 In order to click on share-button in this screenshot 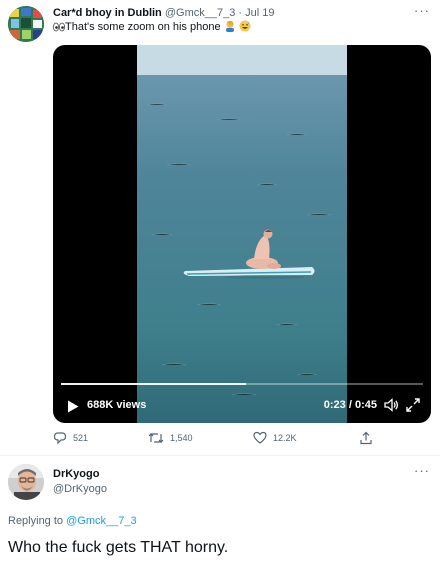, I will do `click(366, 438)`.